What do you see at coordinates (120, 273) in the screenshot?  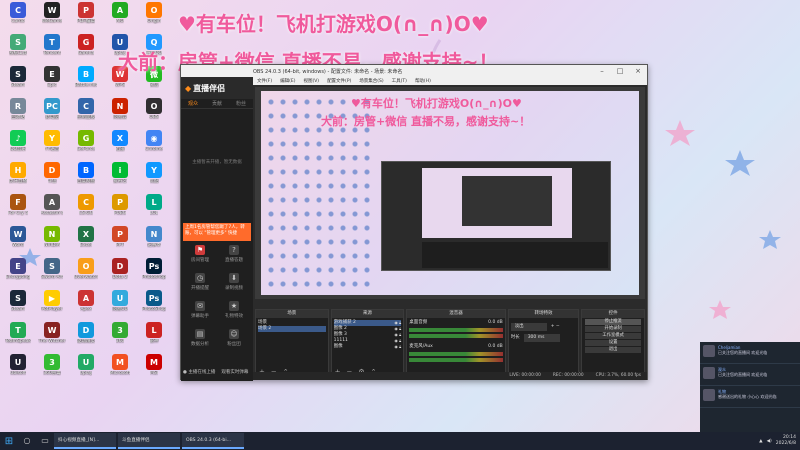 I see `desktop-icon: D Dota 2` at bounding box center [120, 273].